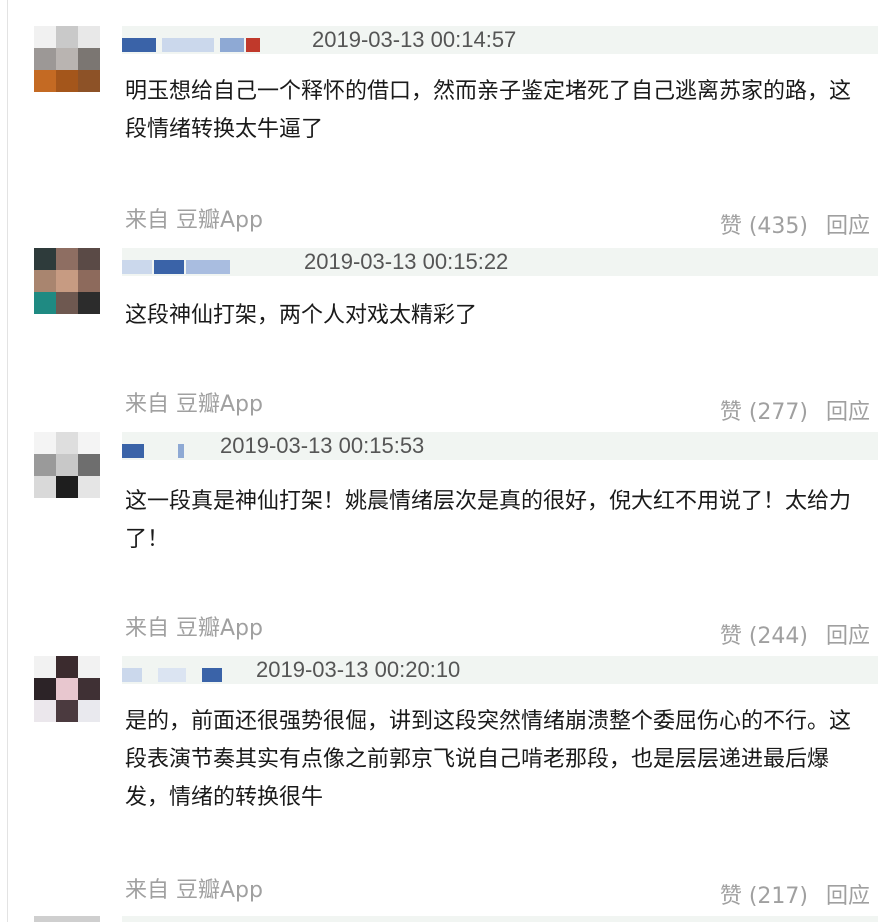 Image resolution: width=890 pixels, height=922 pixels. Describe the element at coordinates (322, 445) in the screenshot. I see `comment-timestamp: 2019-03-13 00:15:53` at that location.